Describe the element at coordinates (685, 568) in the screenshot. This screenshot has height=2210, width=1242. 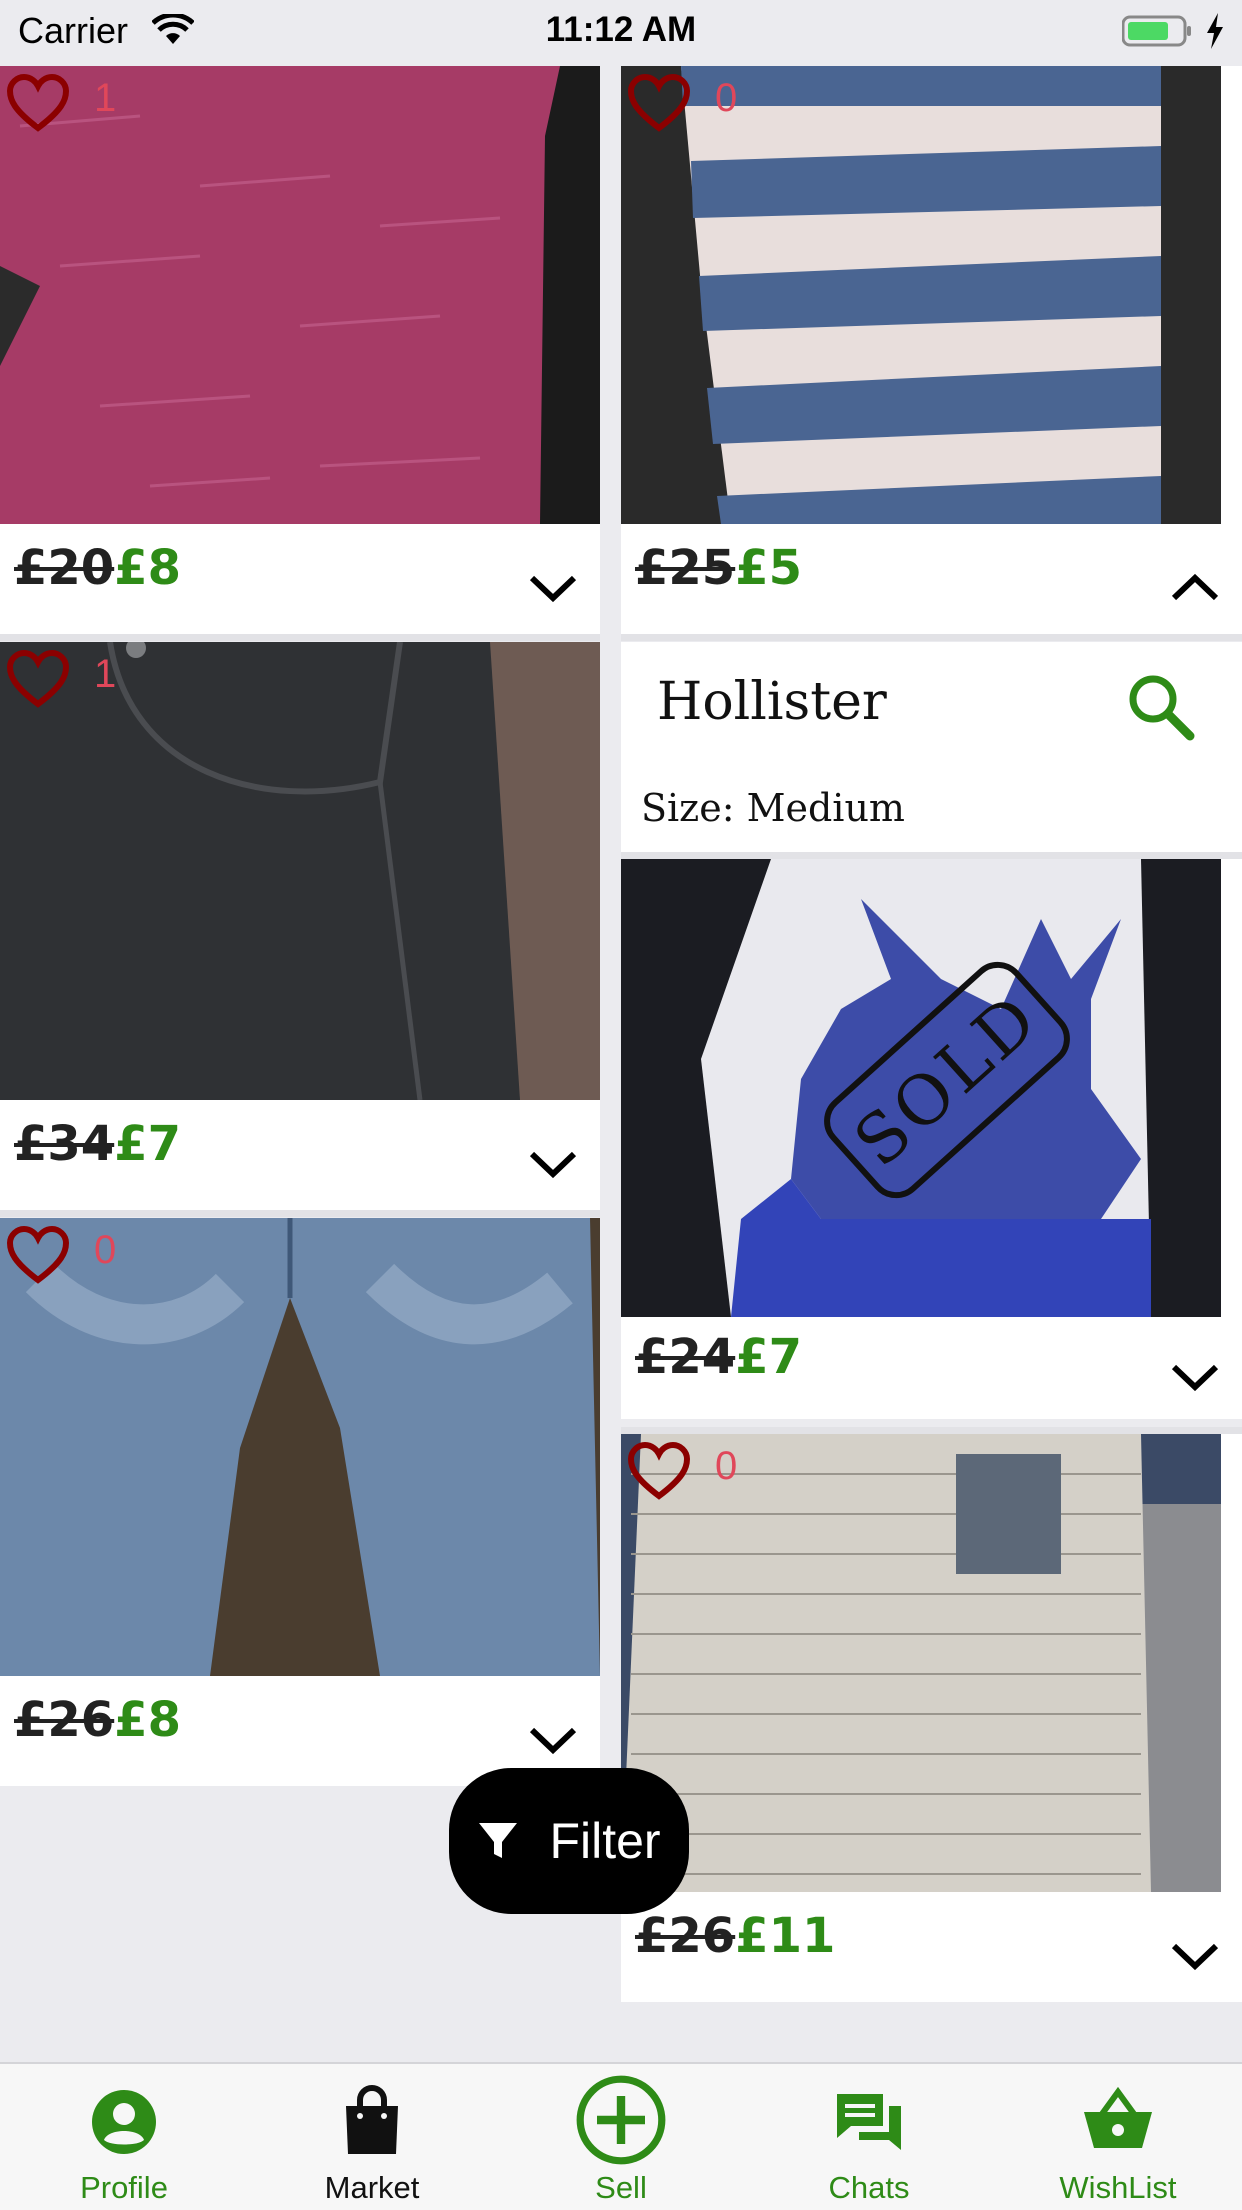
I see `original-price: £25` at that location.